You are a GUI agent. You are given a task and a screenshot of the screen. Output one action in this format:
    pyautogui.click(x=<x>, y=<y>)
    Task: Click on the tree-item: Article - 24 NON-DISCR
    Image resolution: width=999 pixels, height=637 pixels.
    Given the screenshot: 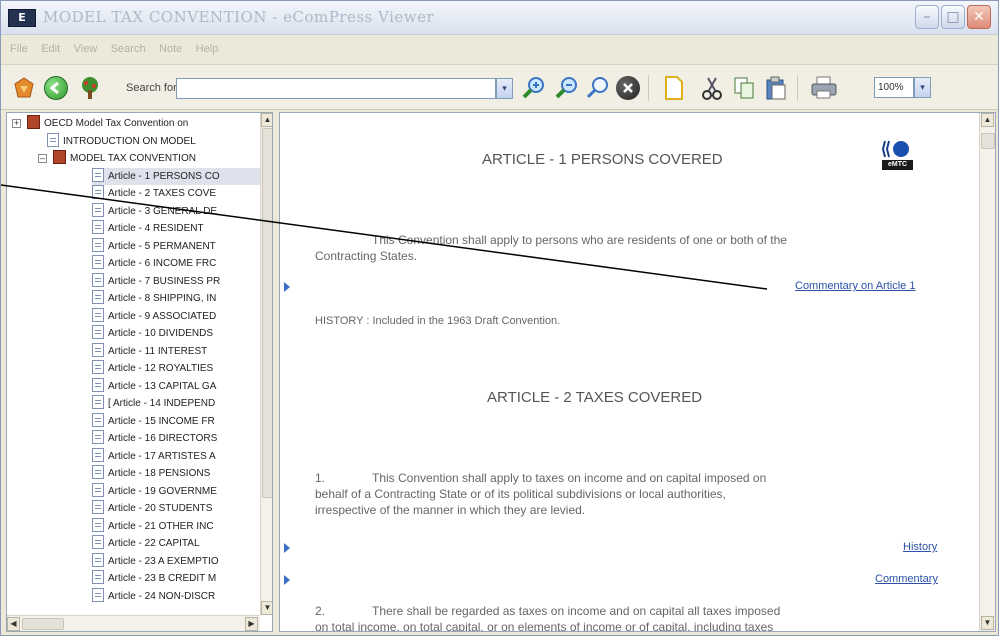 What is the action you would take?
    pyautogui.click(x=176, y=596)
    